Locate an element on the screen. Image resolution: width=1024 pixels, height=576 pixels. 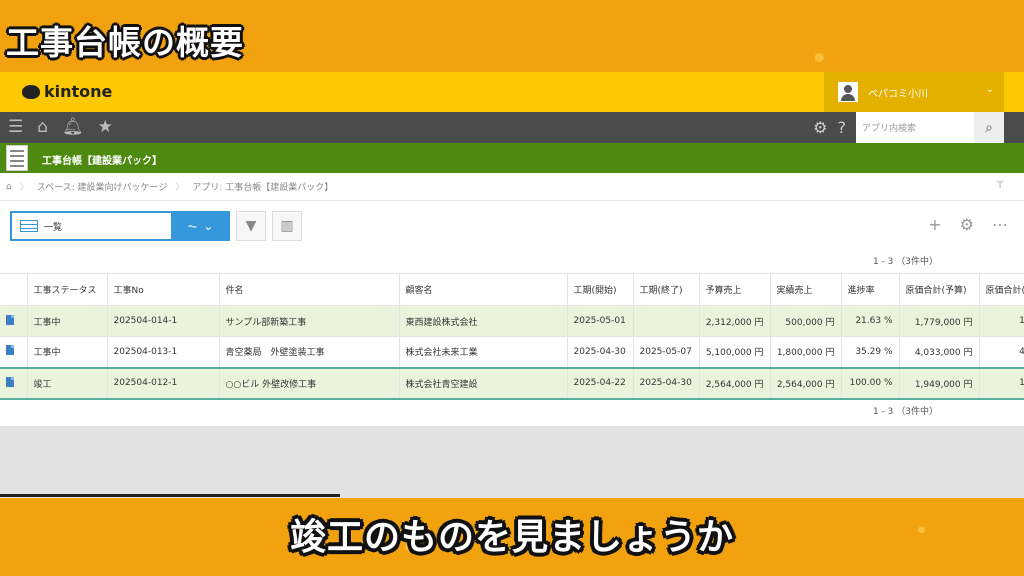
toolbar-right: + ⚙ ⋯ is located at coordinates (968, 224).